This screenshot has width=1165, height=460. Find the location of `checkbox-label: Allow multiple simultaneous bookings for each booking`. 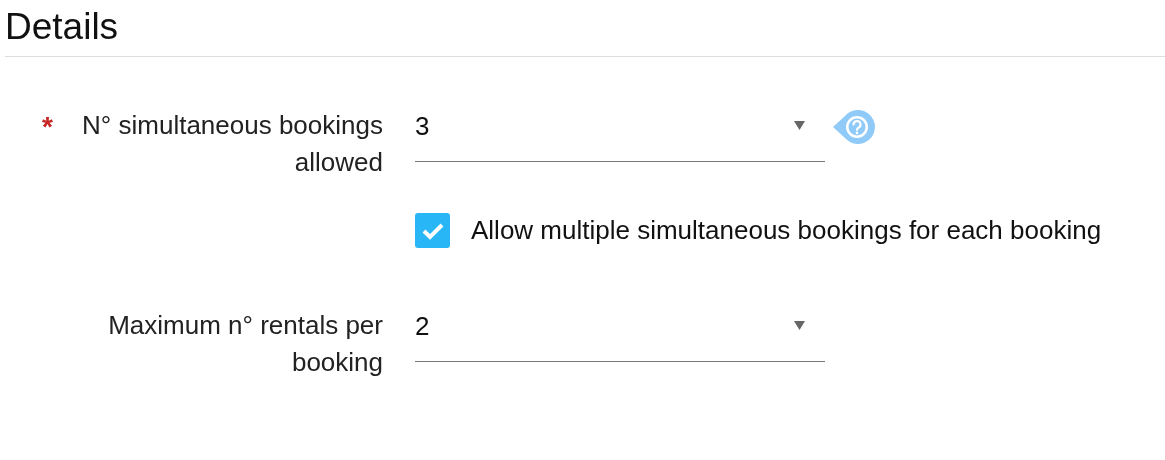

checkbox-label: Allow multiple simultaneous bookings for each booking is located at coordinates (786, 230).